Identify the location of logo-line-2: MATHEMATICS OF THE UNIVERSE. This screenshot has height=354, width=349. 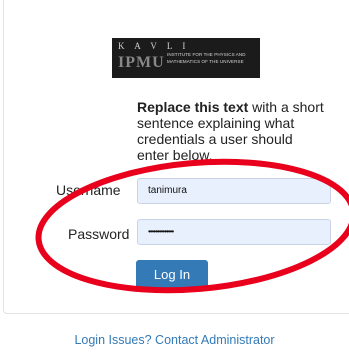
(205, 61).